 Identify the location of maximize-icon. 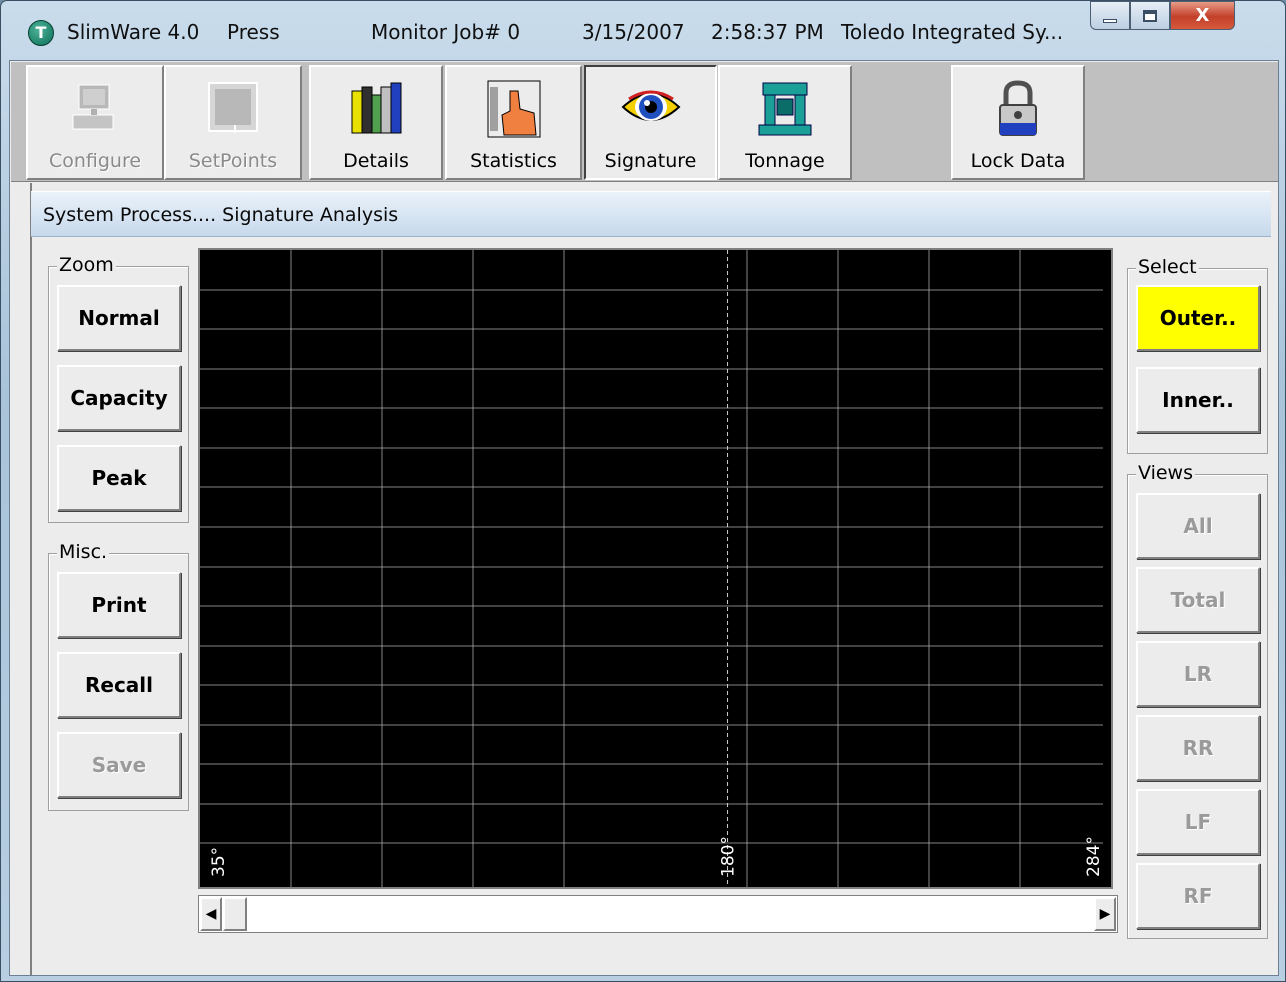
(1150, 15).